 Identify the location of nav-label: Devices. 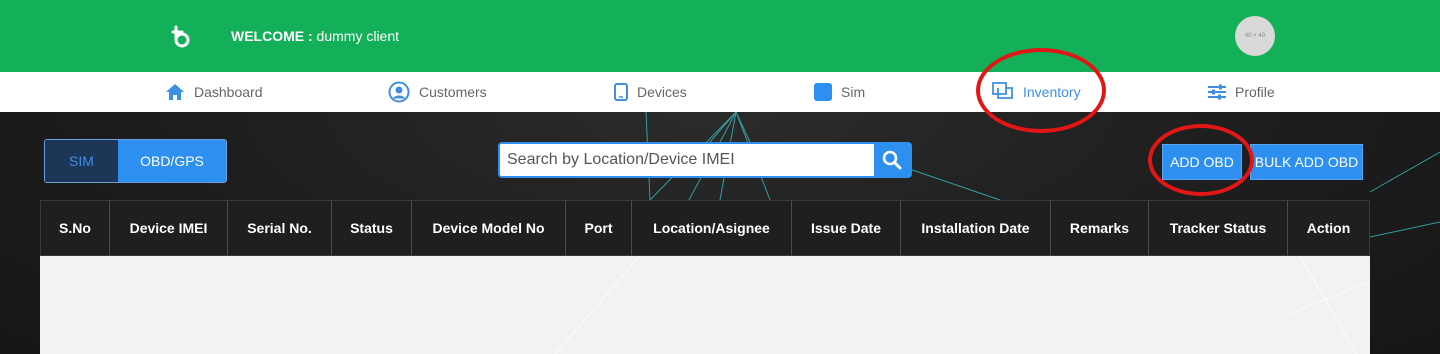
(662, 92).